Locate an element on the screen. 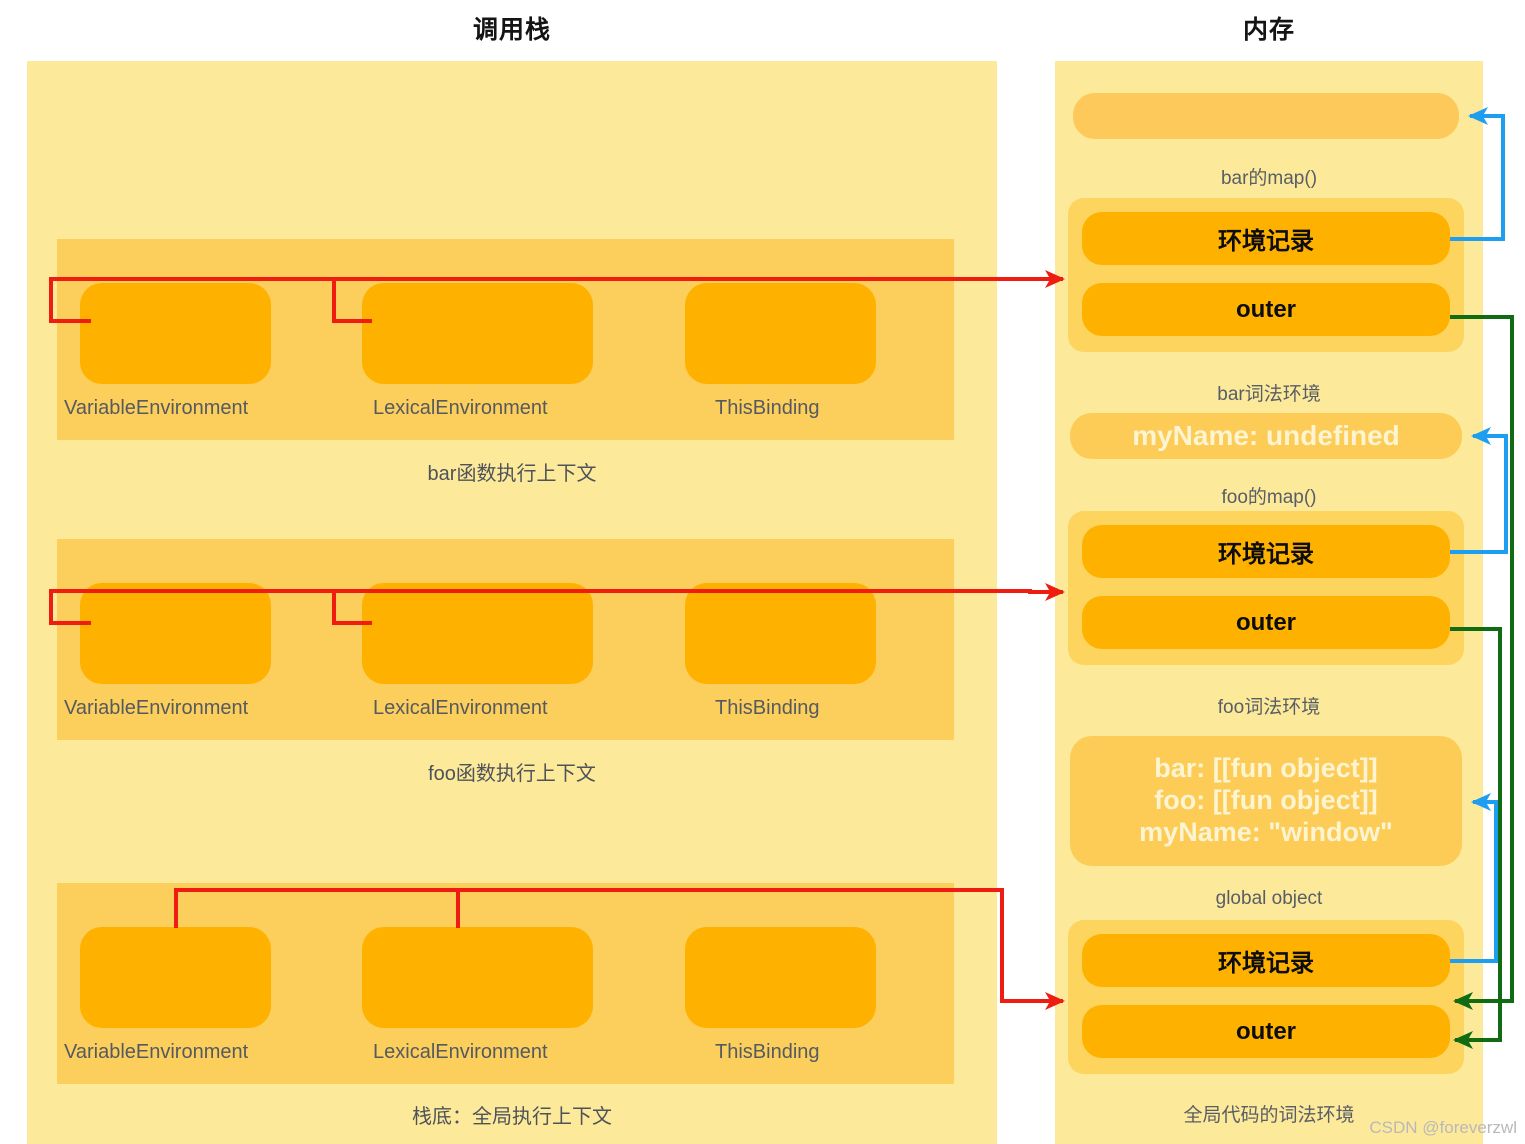 This screenshot has width=1525, height=1144. memory-group-foo-lexical-environment: 环境记录 outer is located at coordinates (1266, 588).